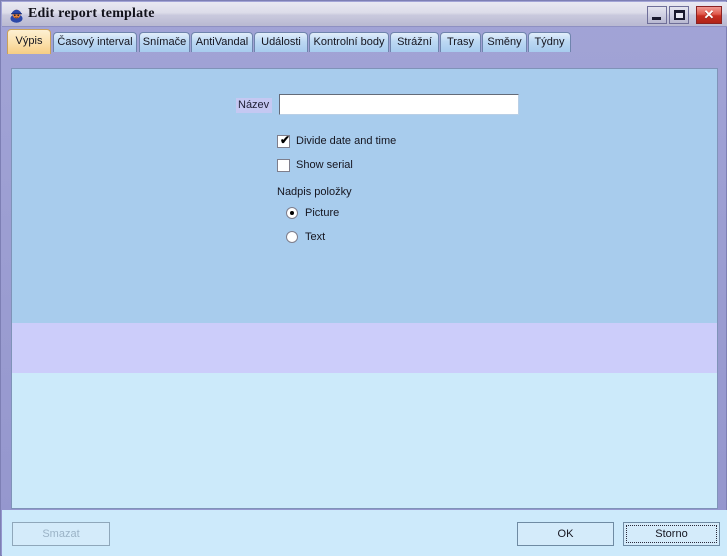 The image size is (727, 556). What do you see at coordinates (549, 42) in the screenshot?
I see `tab-tydny: Týdny` at bounding box center [549, 42].